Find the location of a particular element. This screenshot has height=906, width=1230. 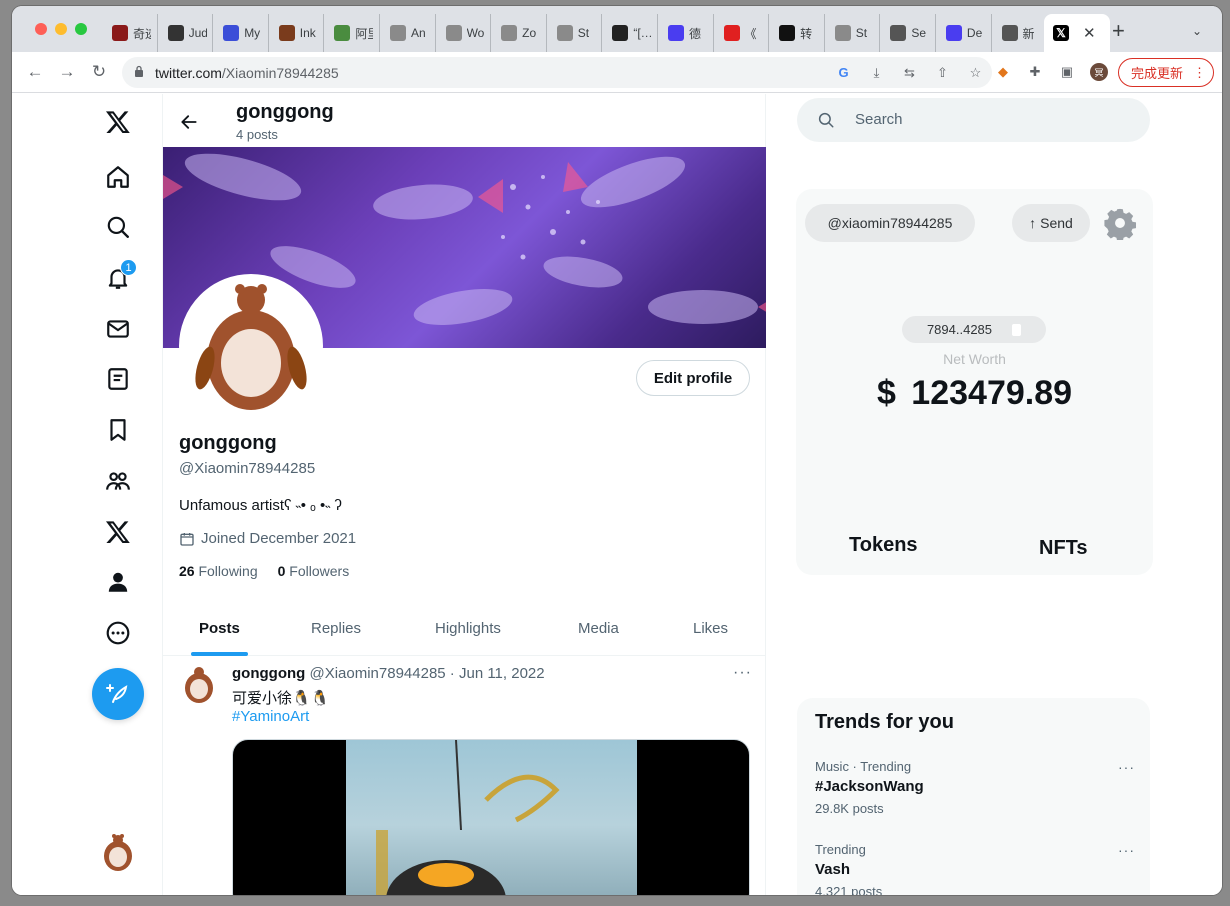

tweet-avatar is located at coordinates (199, 684).